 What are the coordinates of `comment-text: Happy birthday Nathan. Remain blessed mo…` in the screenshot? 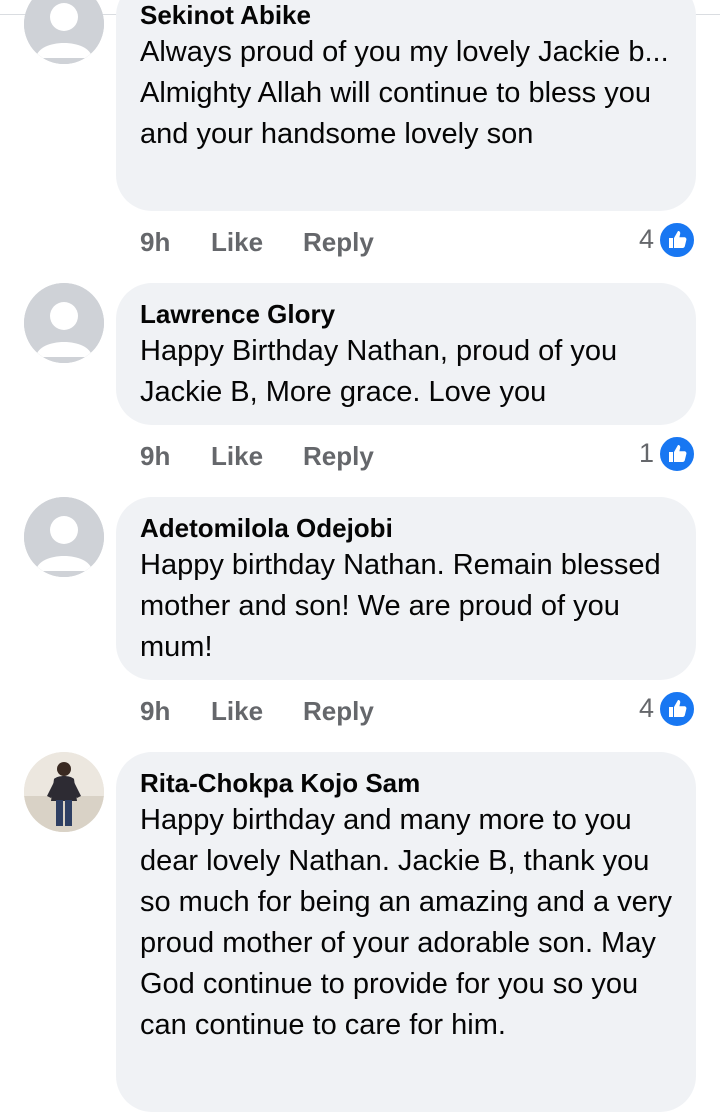 It's located at (400, 606).